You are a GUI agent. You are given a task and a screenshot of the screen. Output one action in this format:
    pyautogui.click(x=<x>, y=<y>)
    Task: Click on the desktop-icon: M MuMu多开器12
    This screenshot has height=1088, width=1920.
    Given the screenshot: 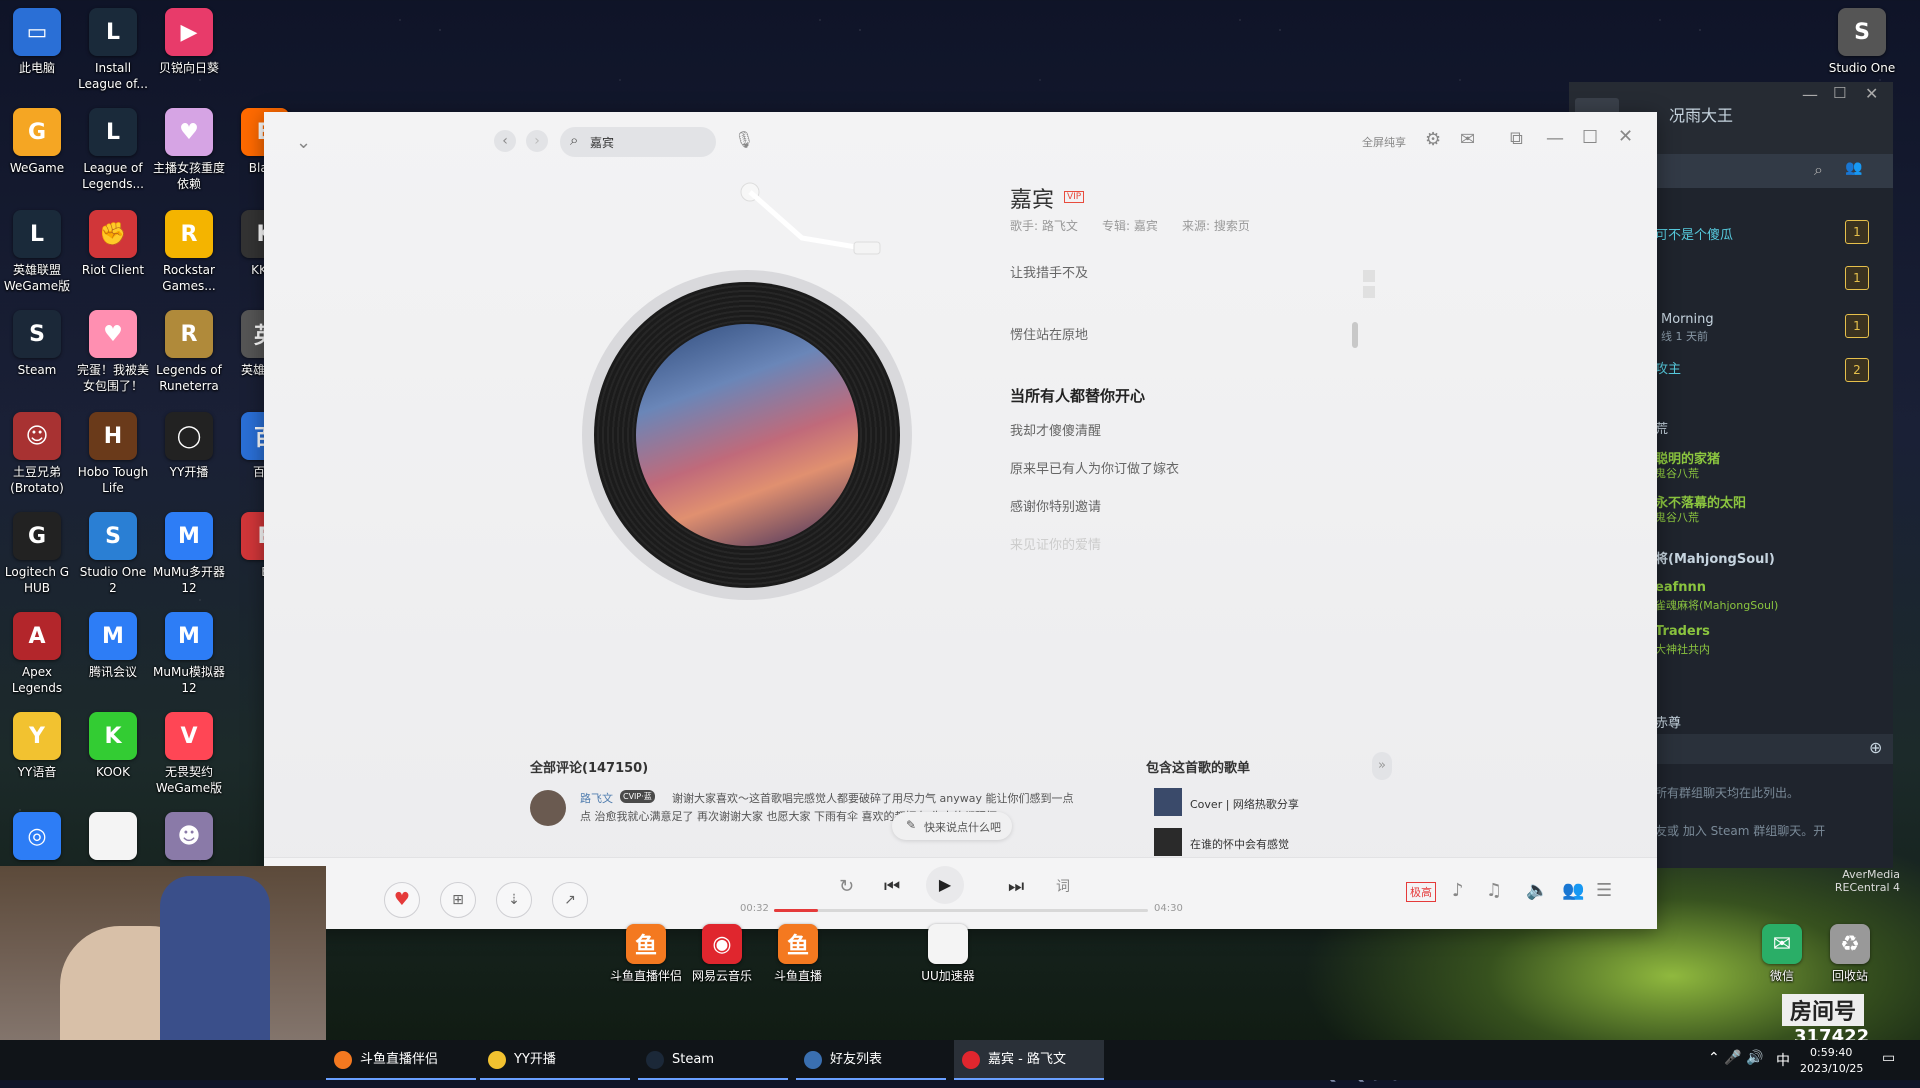 What is the action you would take?
    pyautogui.click(x=189, y=554)
    